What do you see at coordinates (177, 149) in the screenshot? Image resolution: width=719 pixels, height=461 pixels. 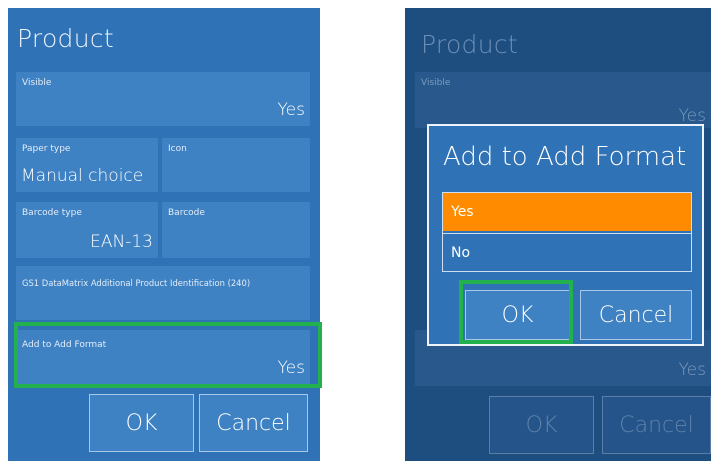 I see `icon-label: Icon` at bounding box center [177, 149].